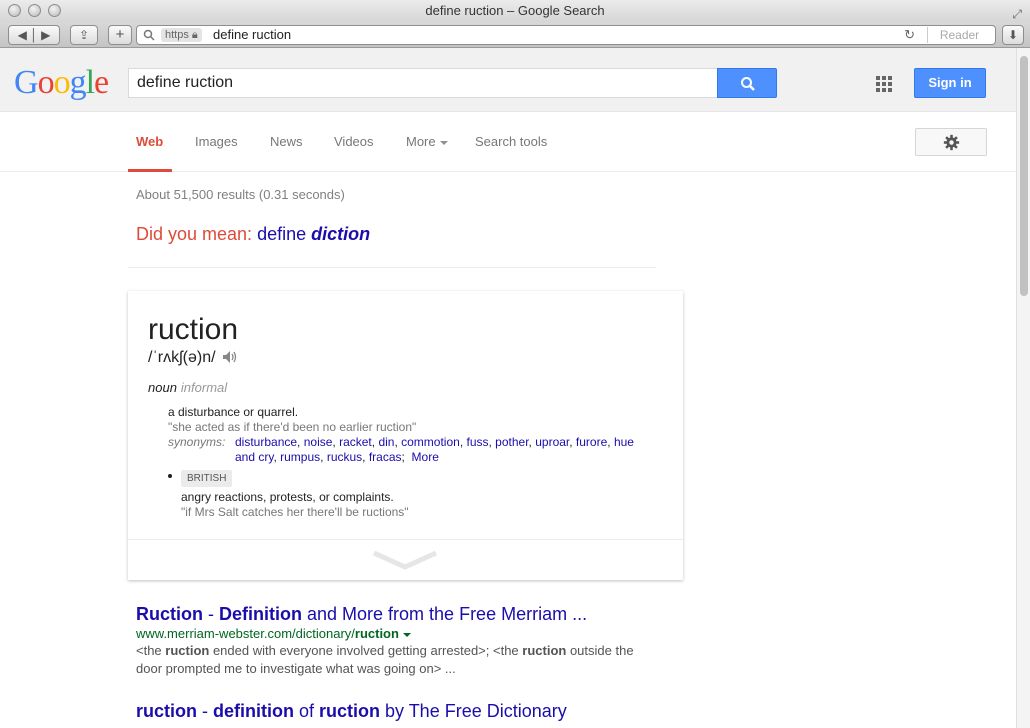  Describe the element at coordinates (240, 194) in the screenshot. I see `results-stats: About 51,500 results (0.31 seconds)` at that location.